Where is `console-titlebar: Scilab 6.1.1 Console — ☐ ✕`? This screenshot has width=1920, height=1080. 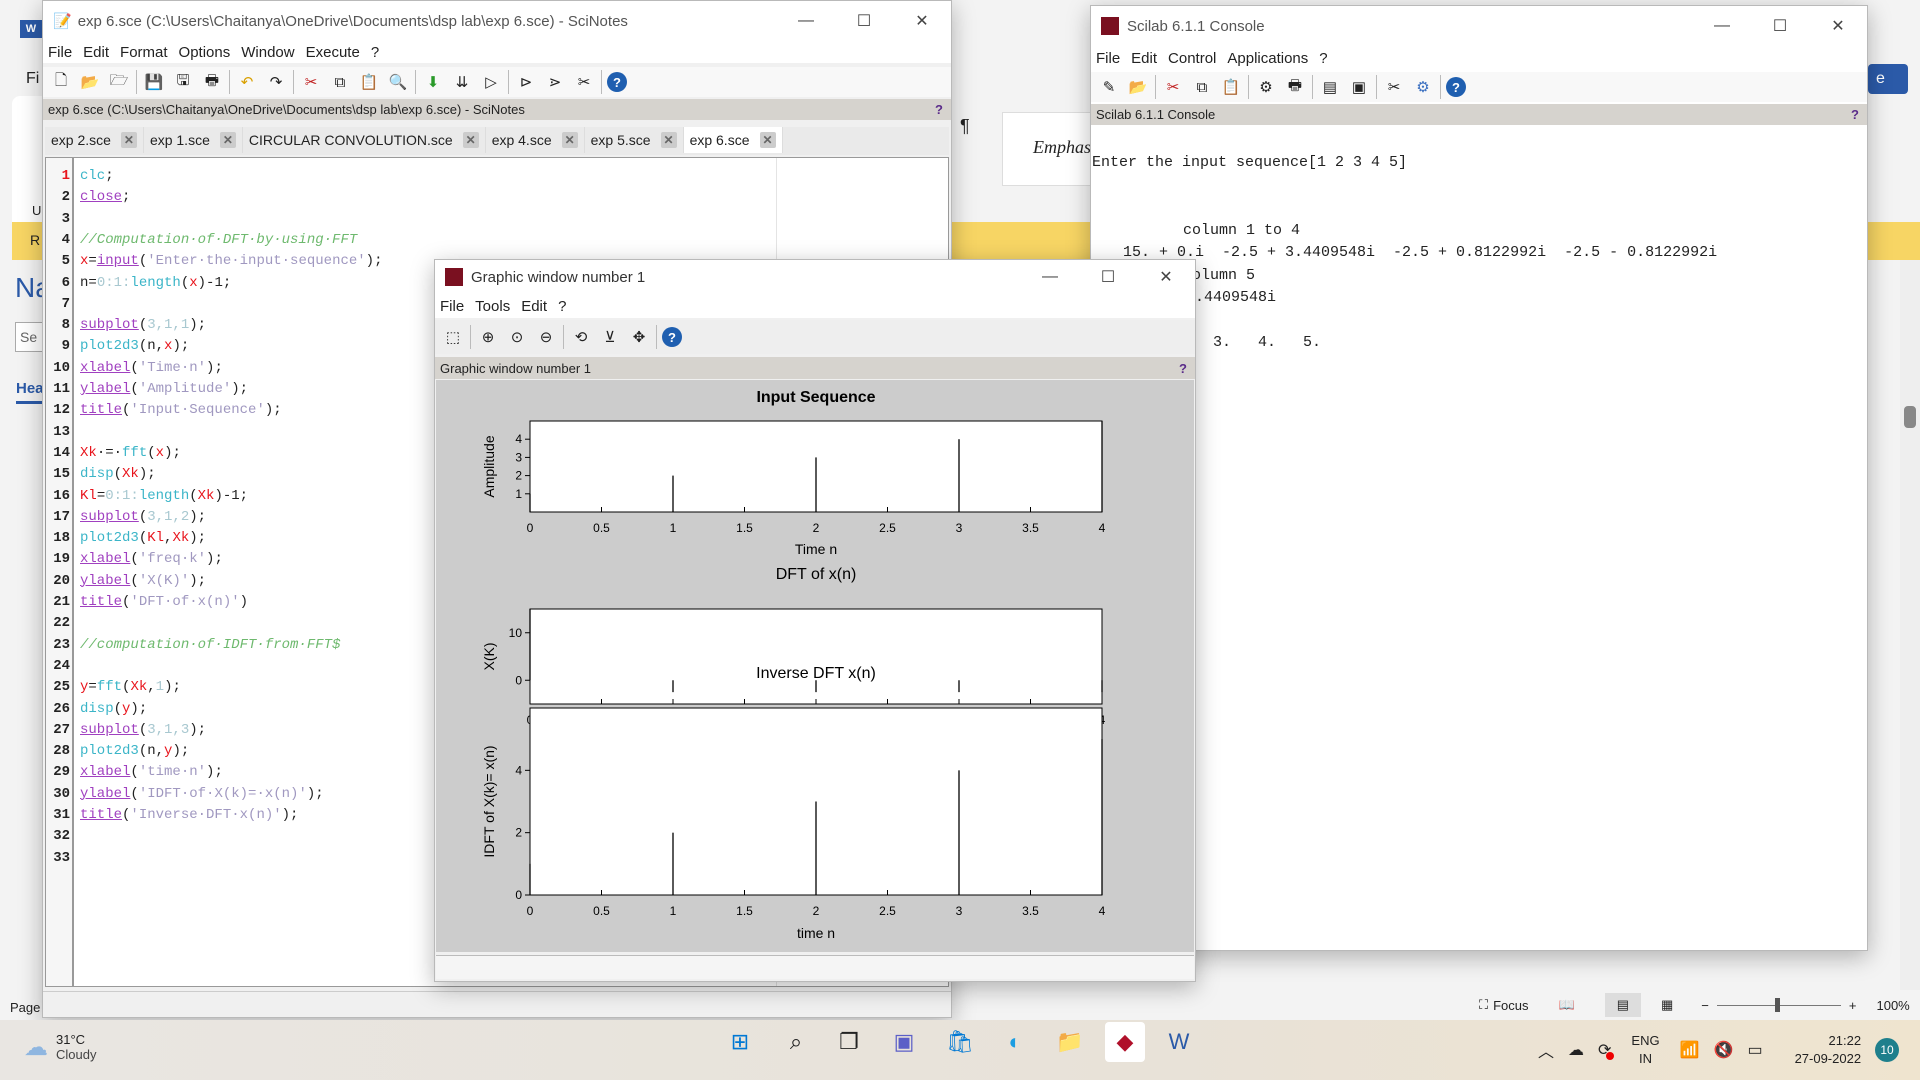 console-titlebar: Scilab 6.1.1 Console — ☐ ✕ is located at coordinates (1479, 26).